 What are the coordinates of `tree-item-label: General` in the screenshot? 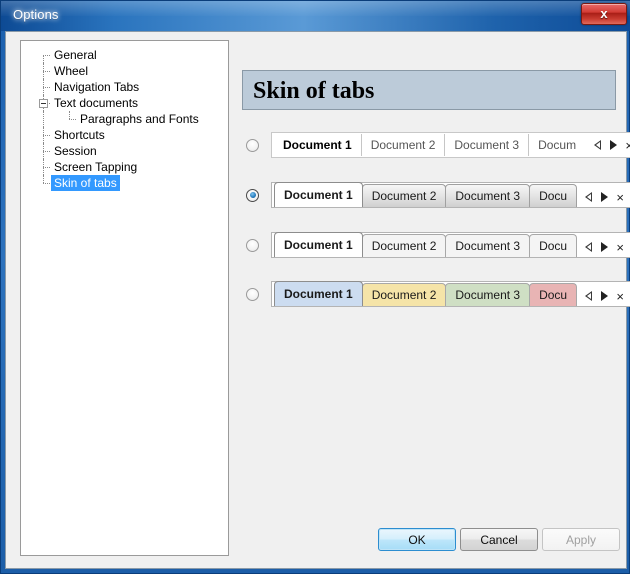 It's located at (75, 55).